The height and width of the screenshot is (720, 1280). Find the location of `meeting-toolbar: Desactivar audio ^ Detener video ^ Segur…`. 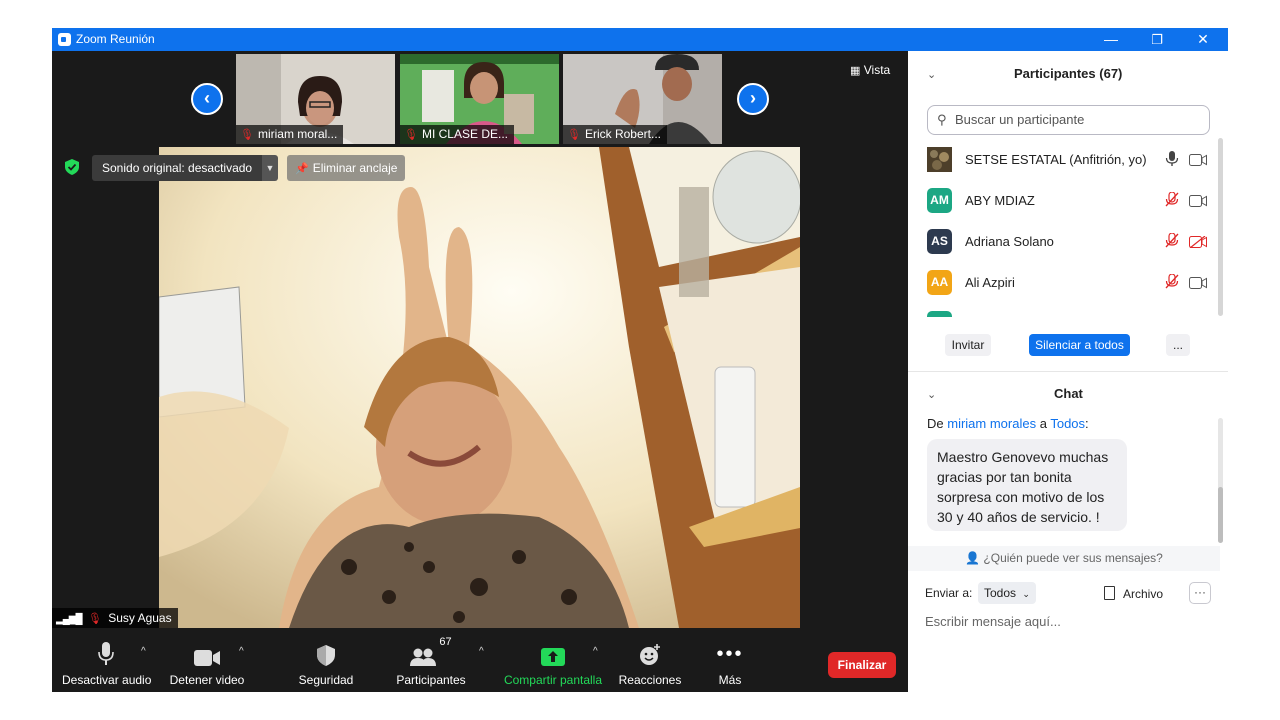

meeting-toolbar: Desactivar audio ^ Detener video ^ Segur… is located at coordinates (480, 664).